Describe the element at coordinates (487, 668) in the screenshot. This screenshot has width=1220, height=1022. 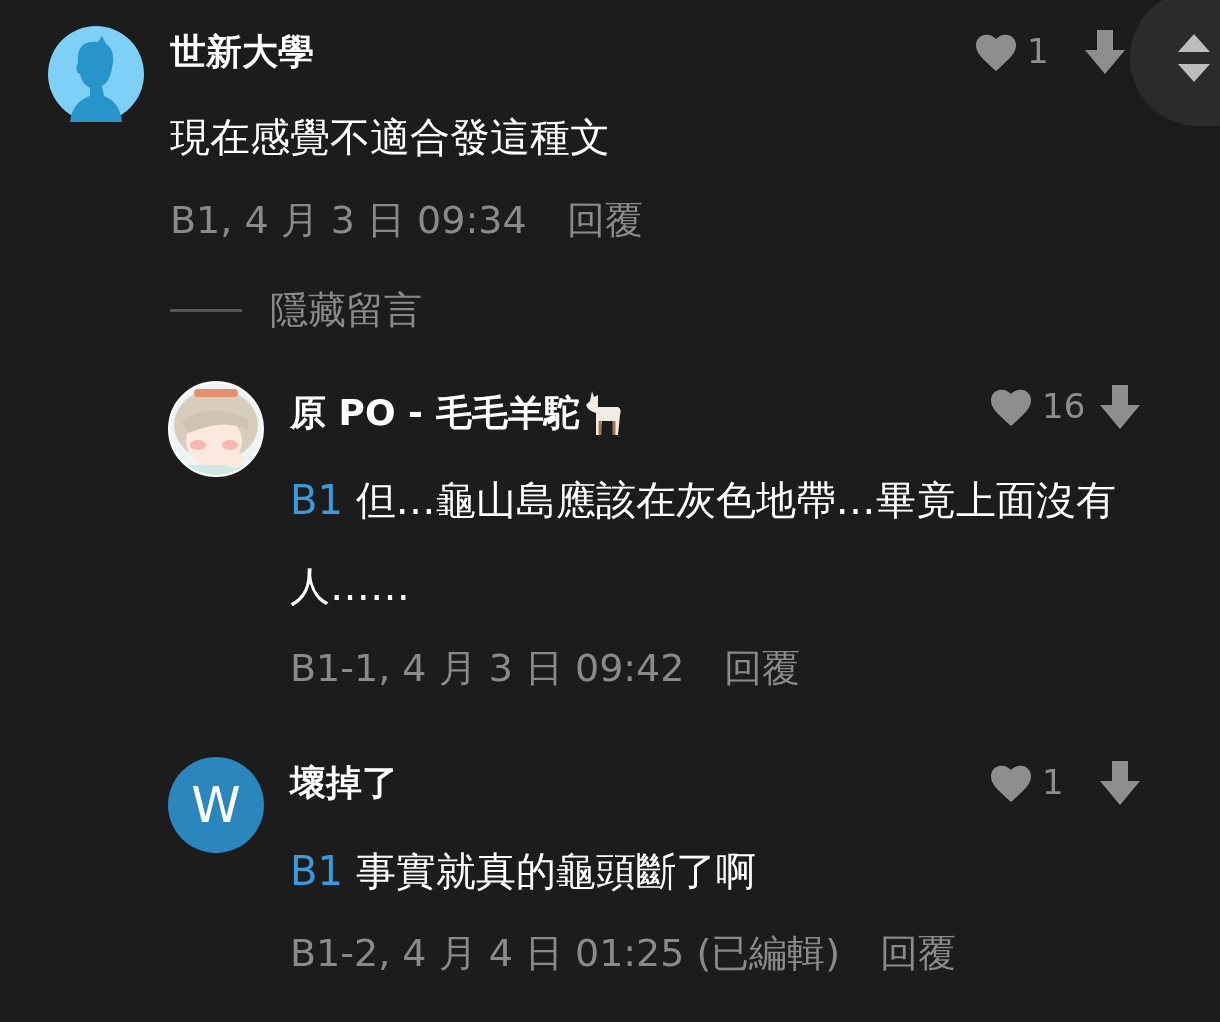
I see `comment-meta: B1-1, 4 月 3 日 09:42` at that location.